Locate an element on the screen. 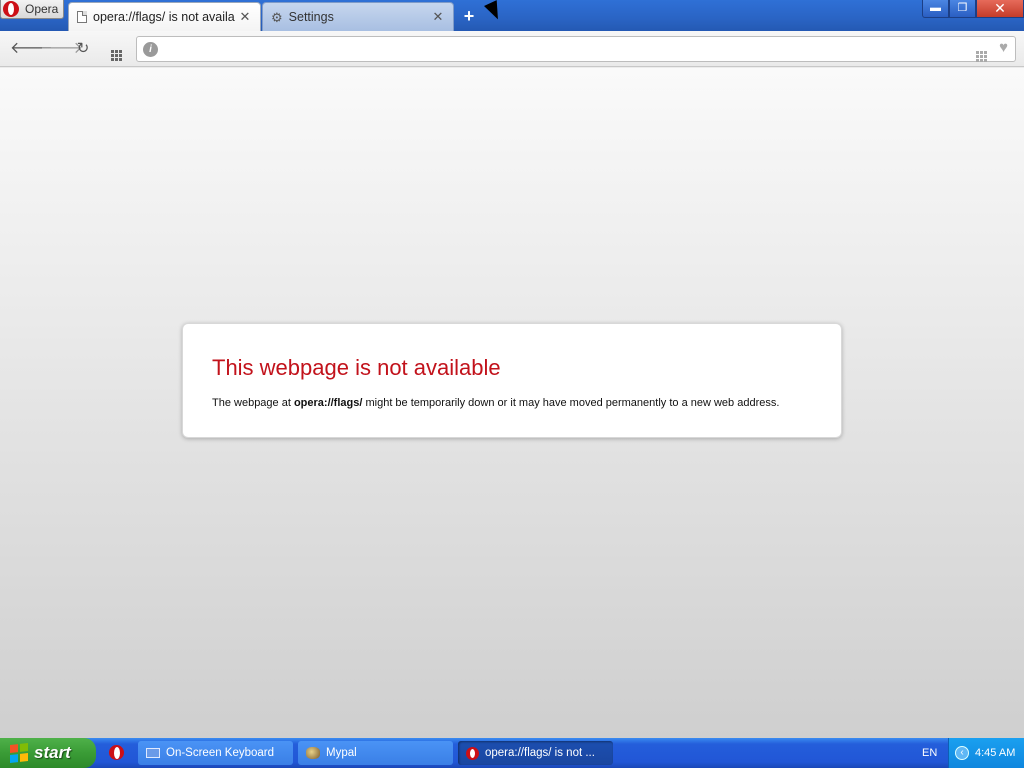 This screenshot has height=768, width=1024. keyboard-icon is located at coordinates (153, 753).